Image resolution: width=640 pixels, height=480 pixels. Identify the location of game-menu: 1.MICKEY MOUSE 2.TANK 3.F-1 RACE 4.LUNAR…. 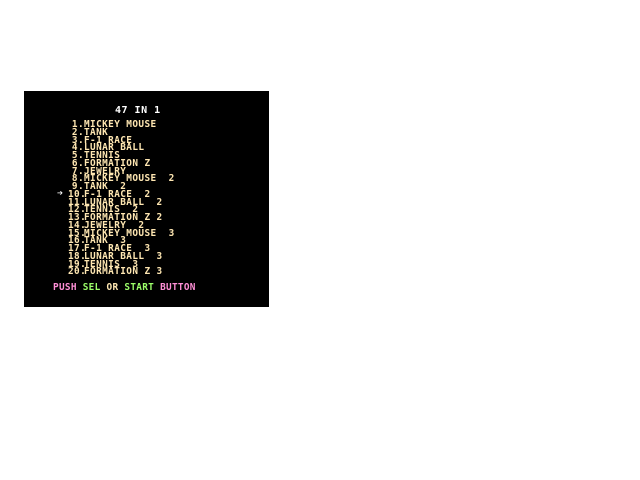
(116, 199).